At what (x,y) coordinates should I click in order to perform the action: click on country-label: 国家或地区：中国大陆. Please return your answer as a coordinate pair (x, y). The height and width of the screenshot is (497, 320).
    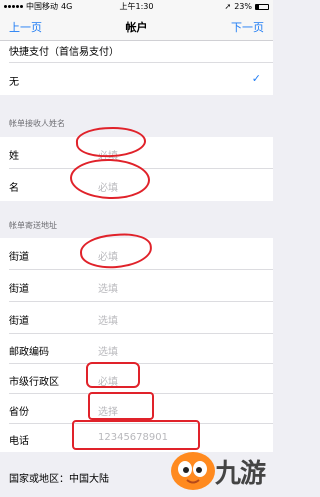
    Looking at the image, I should click on (59, 477).